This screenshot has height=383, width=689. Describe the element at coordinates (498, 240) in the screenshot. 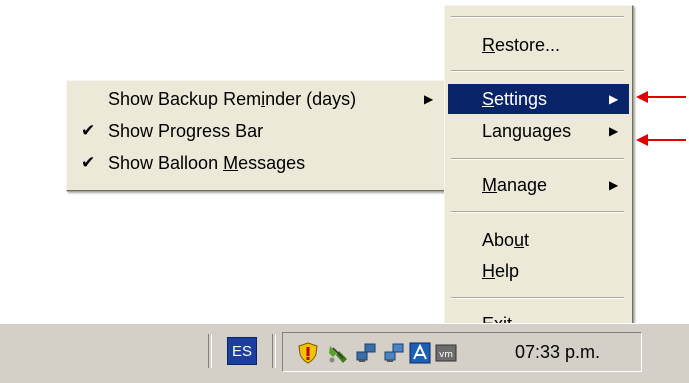

I see `menu-label-pre: Abo` at that location.